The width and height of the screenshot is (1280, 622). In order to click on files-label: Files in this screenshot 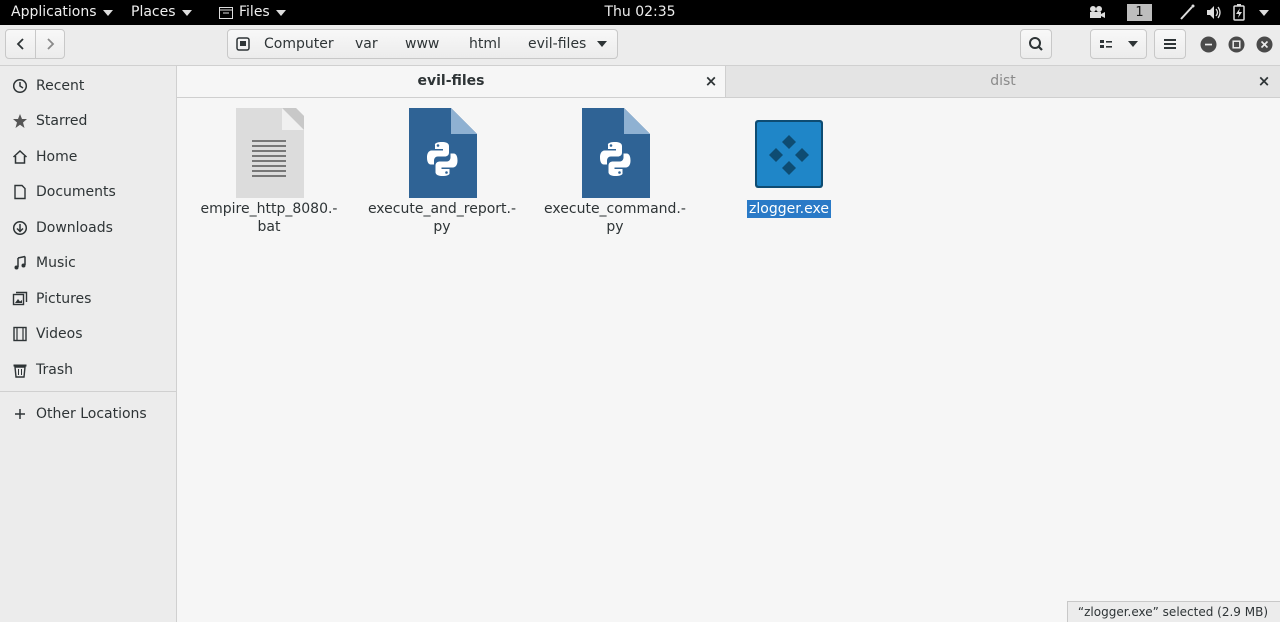, I will do `click(254, 12)`.